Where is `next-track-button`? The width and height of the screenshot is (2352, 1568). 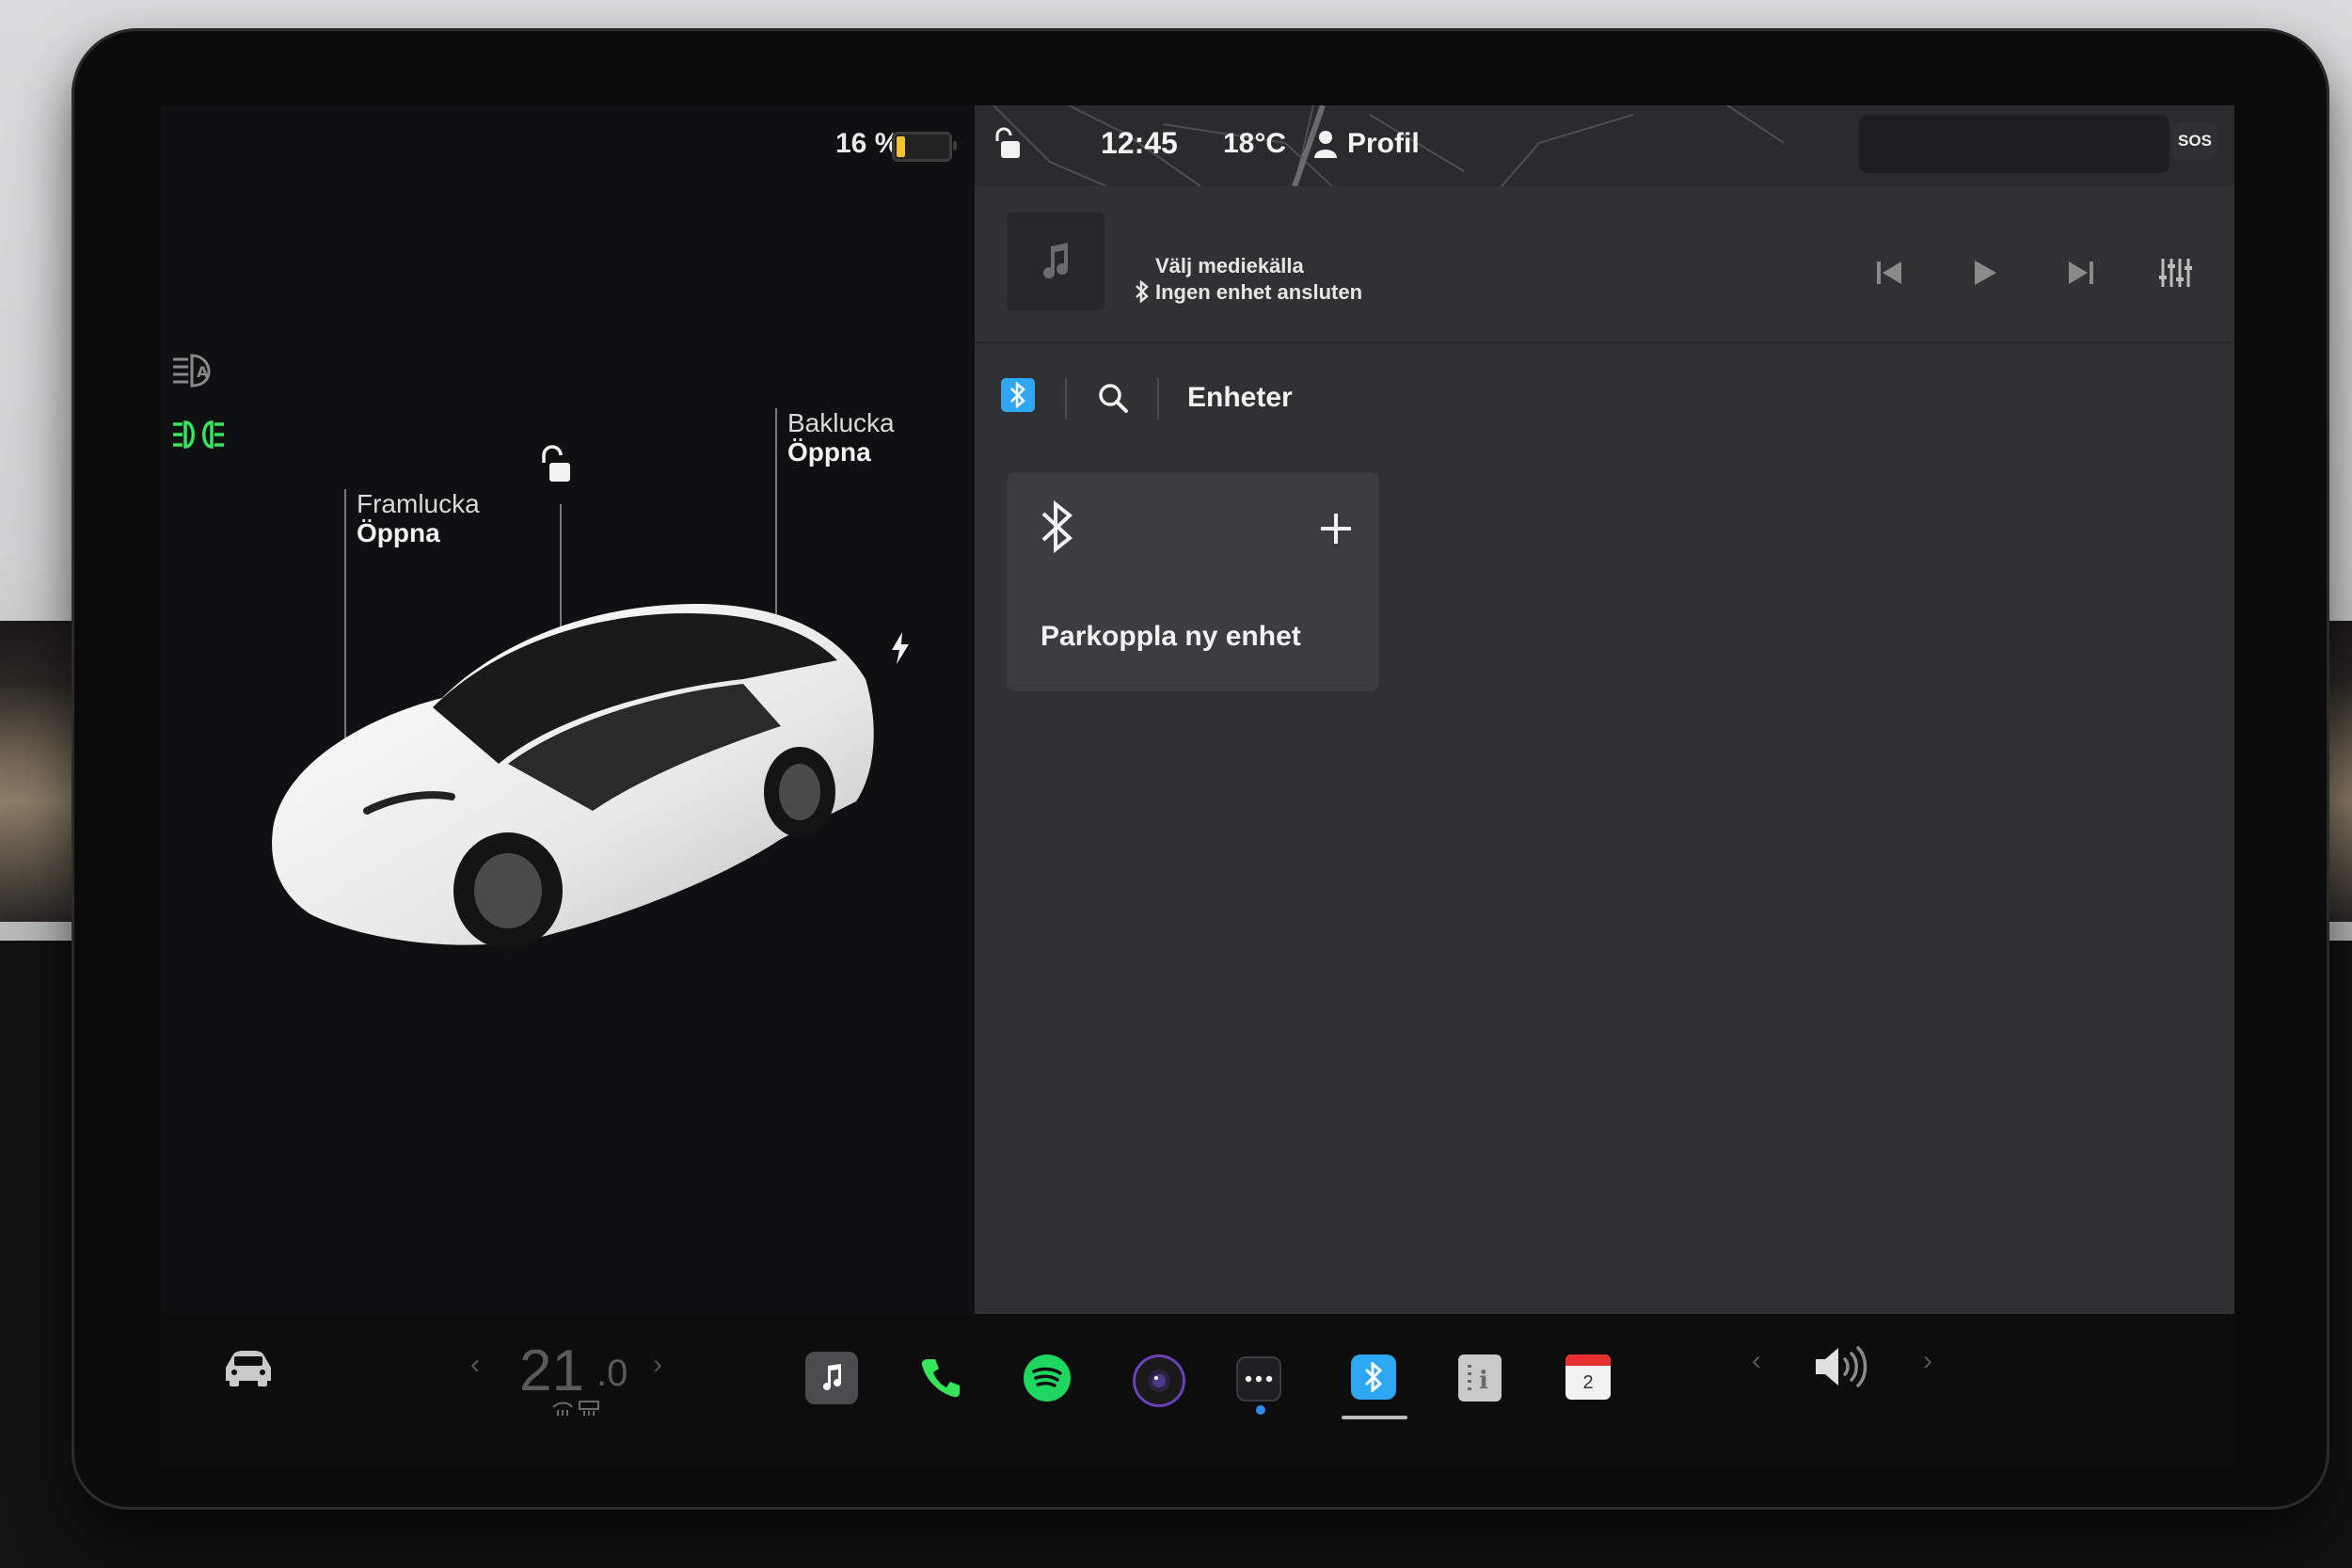
next-track-button is located at coordinates (2081, 273).